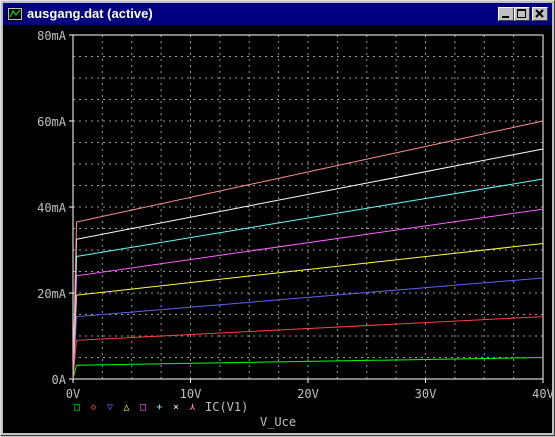 Image resolution: width=555 pixels, height=437 pixels. I want to click on y-tick-label: 0A, so click(59, 380).